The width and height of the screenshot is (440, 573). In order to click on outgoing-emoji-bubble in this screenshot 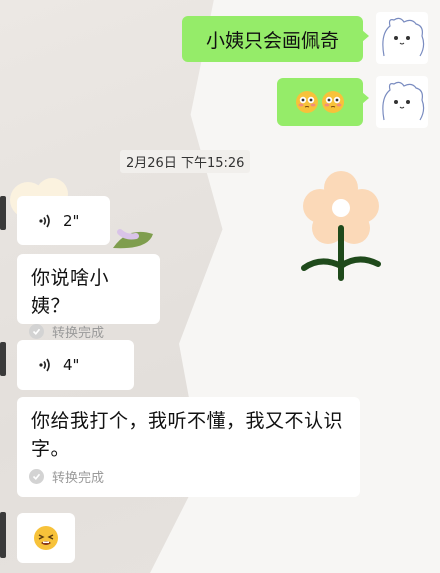, I will do `click(323, 102)`.